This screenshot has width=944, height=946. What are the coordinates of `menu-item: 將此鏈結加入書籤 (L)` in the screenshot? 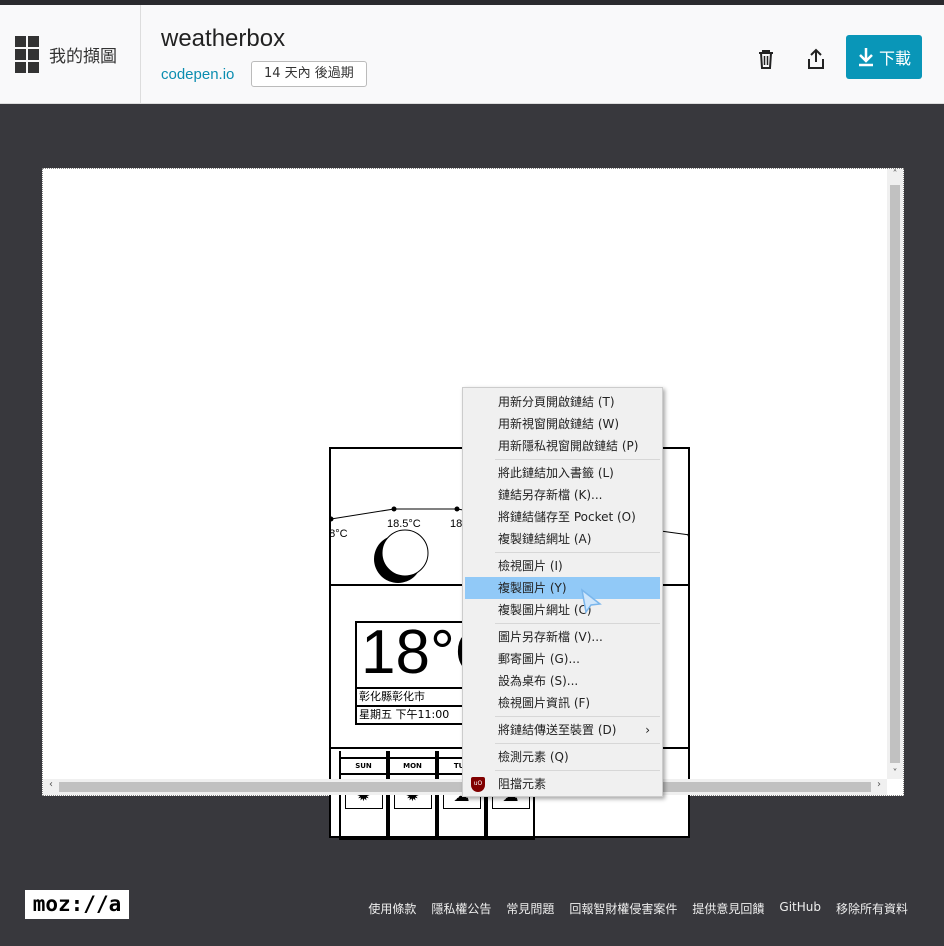 It's located at (562, 473).